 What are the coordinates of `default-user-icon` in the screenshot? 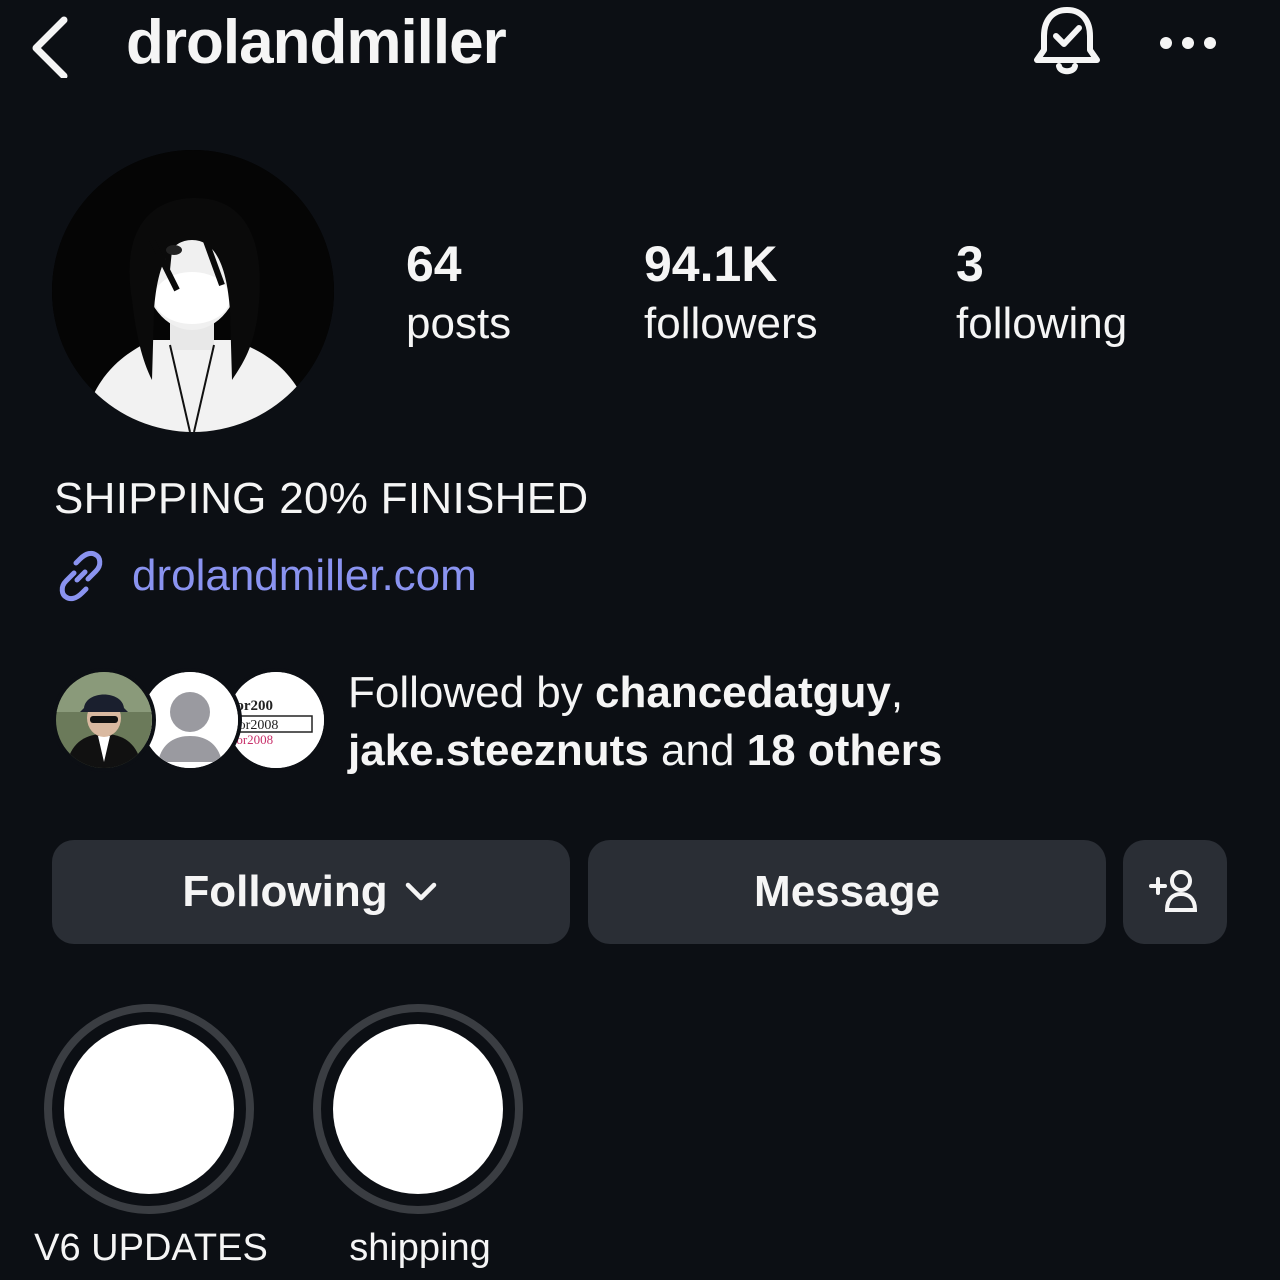 It's located at (190, 720).